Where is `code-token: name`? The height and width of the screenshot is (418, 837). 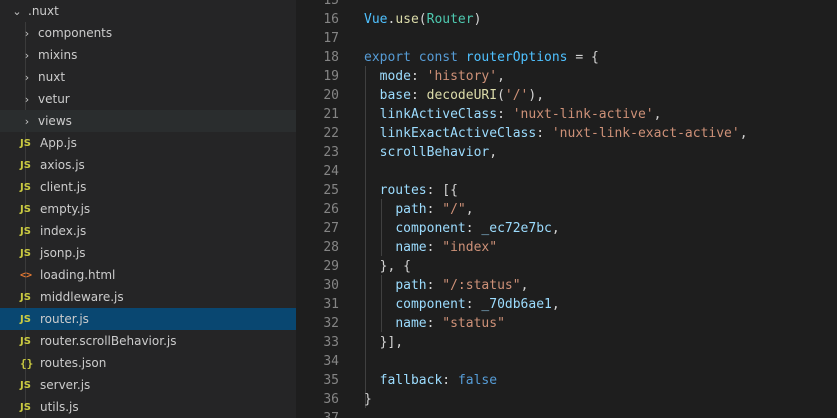
code-token: name is located at coordinates (411, 247).